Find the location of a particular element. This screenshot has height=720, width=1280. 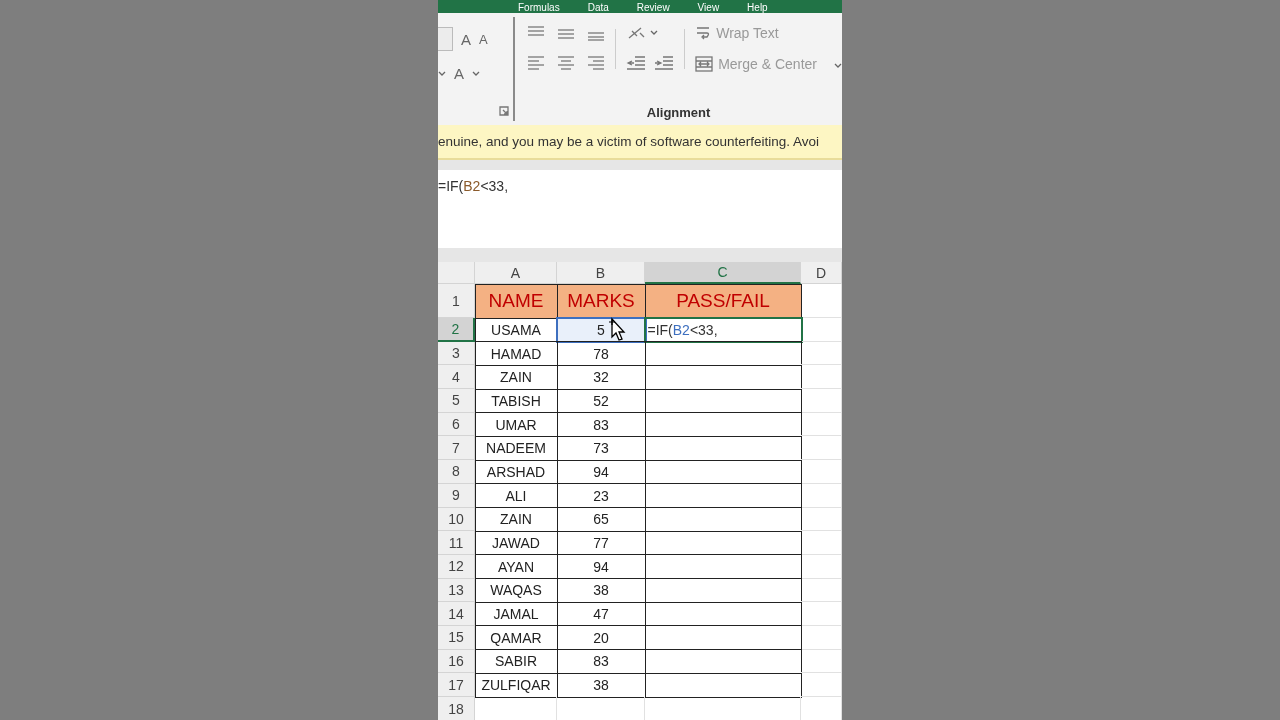

formula-cell: =IF(B2<33, is located at coordinates (723, 330).